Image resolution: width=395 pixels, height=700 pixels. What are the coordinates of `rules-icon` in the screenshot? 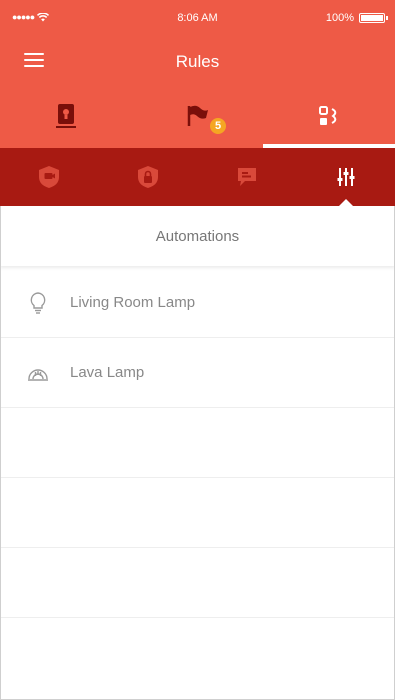 It's located at (328, 115).